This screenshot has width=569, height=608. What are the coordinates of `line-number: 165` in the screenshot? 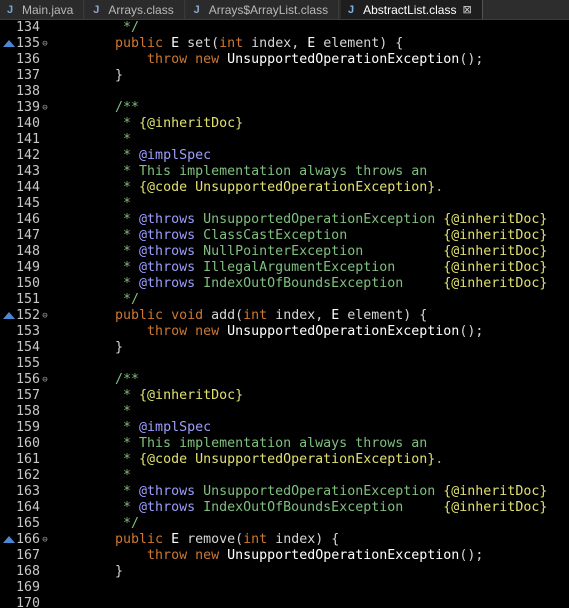 It's located at (27, 523).